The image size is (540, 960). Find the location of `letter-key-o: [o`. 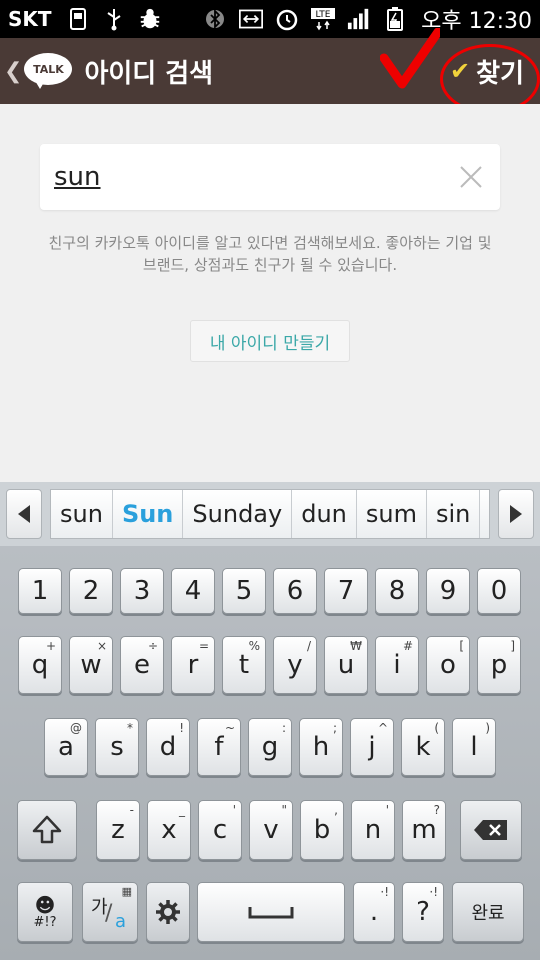

letter-key-o: [o is located at coordinates (448, 665).